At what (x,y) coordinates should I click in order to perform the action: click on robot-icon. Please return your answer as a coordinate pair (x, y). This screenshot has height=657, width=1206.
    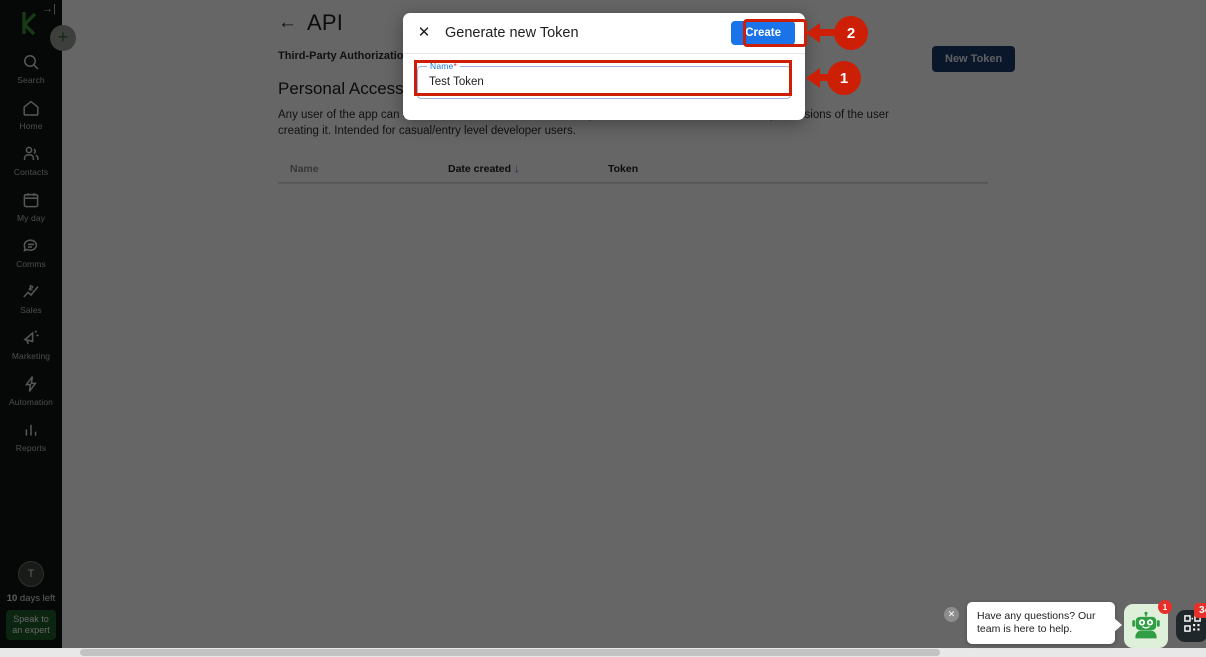
    Looking at the image, I should click on (1146, 626).